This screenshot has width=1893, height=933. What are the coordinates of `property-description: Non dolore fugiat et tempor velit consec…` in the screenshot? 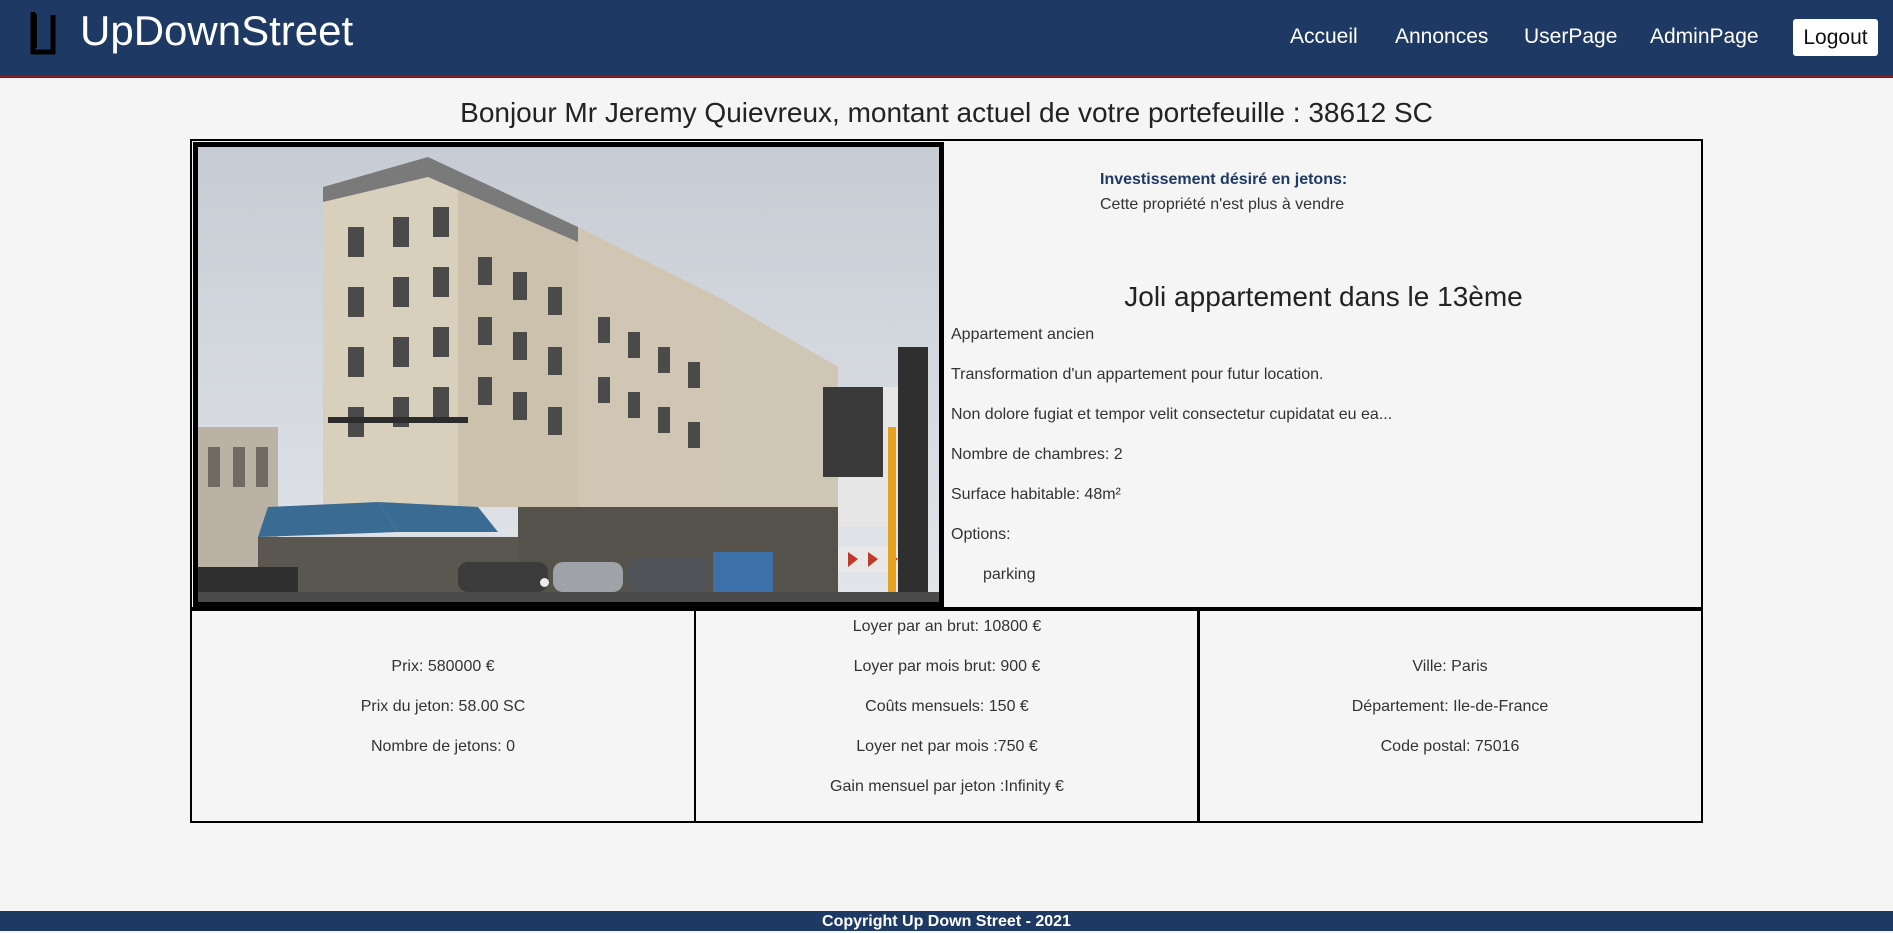 It's located at (1172, 414).